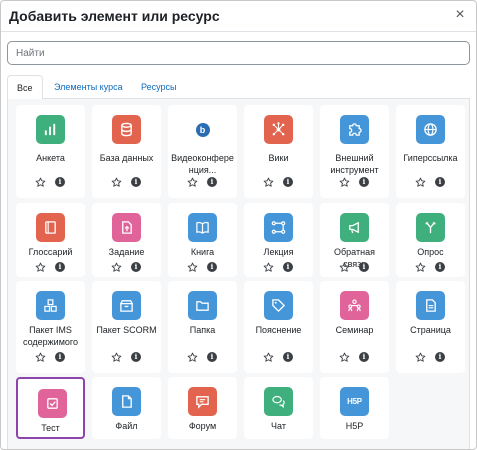  What do you see at coordinates (278, 426) in the screenshot?
I see `module-label: Чат` at bounding box center [278, 426].